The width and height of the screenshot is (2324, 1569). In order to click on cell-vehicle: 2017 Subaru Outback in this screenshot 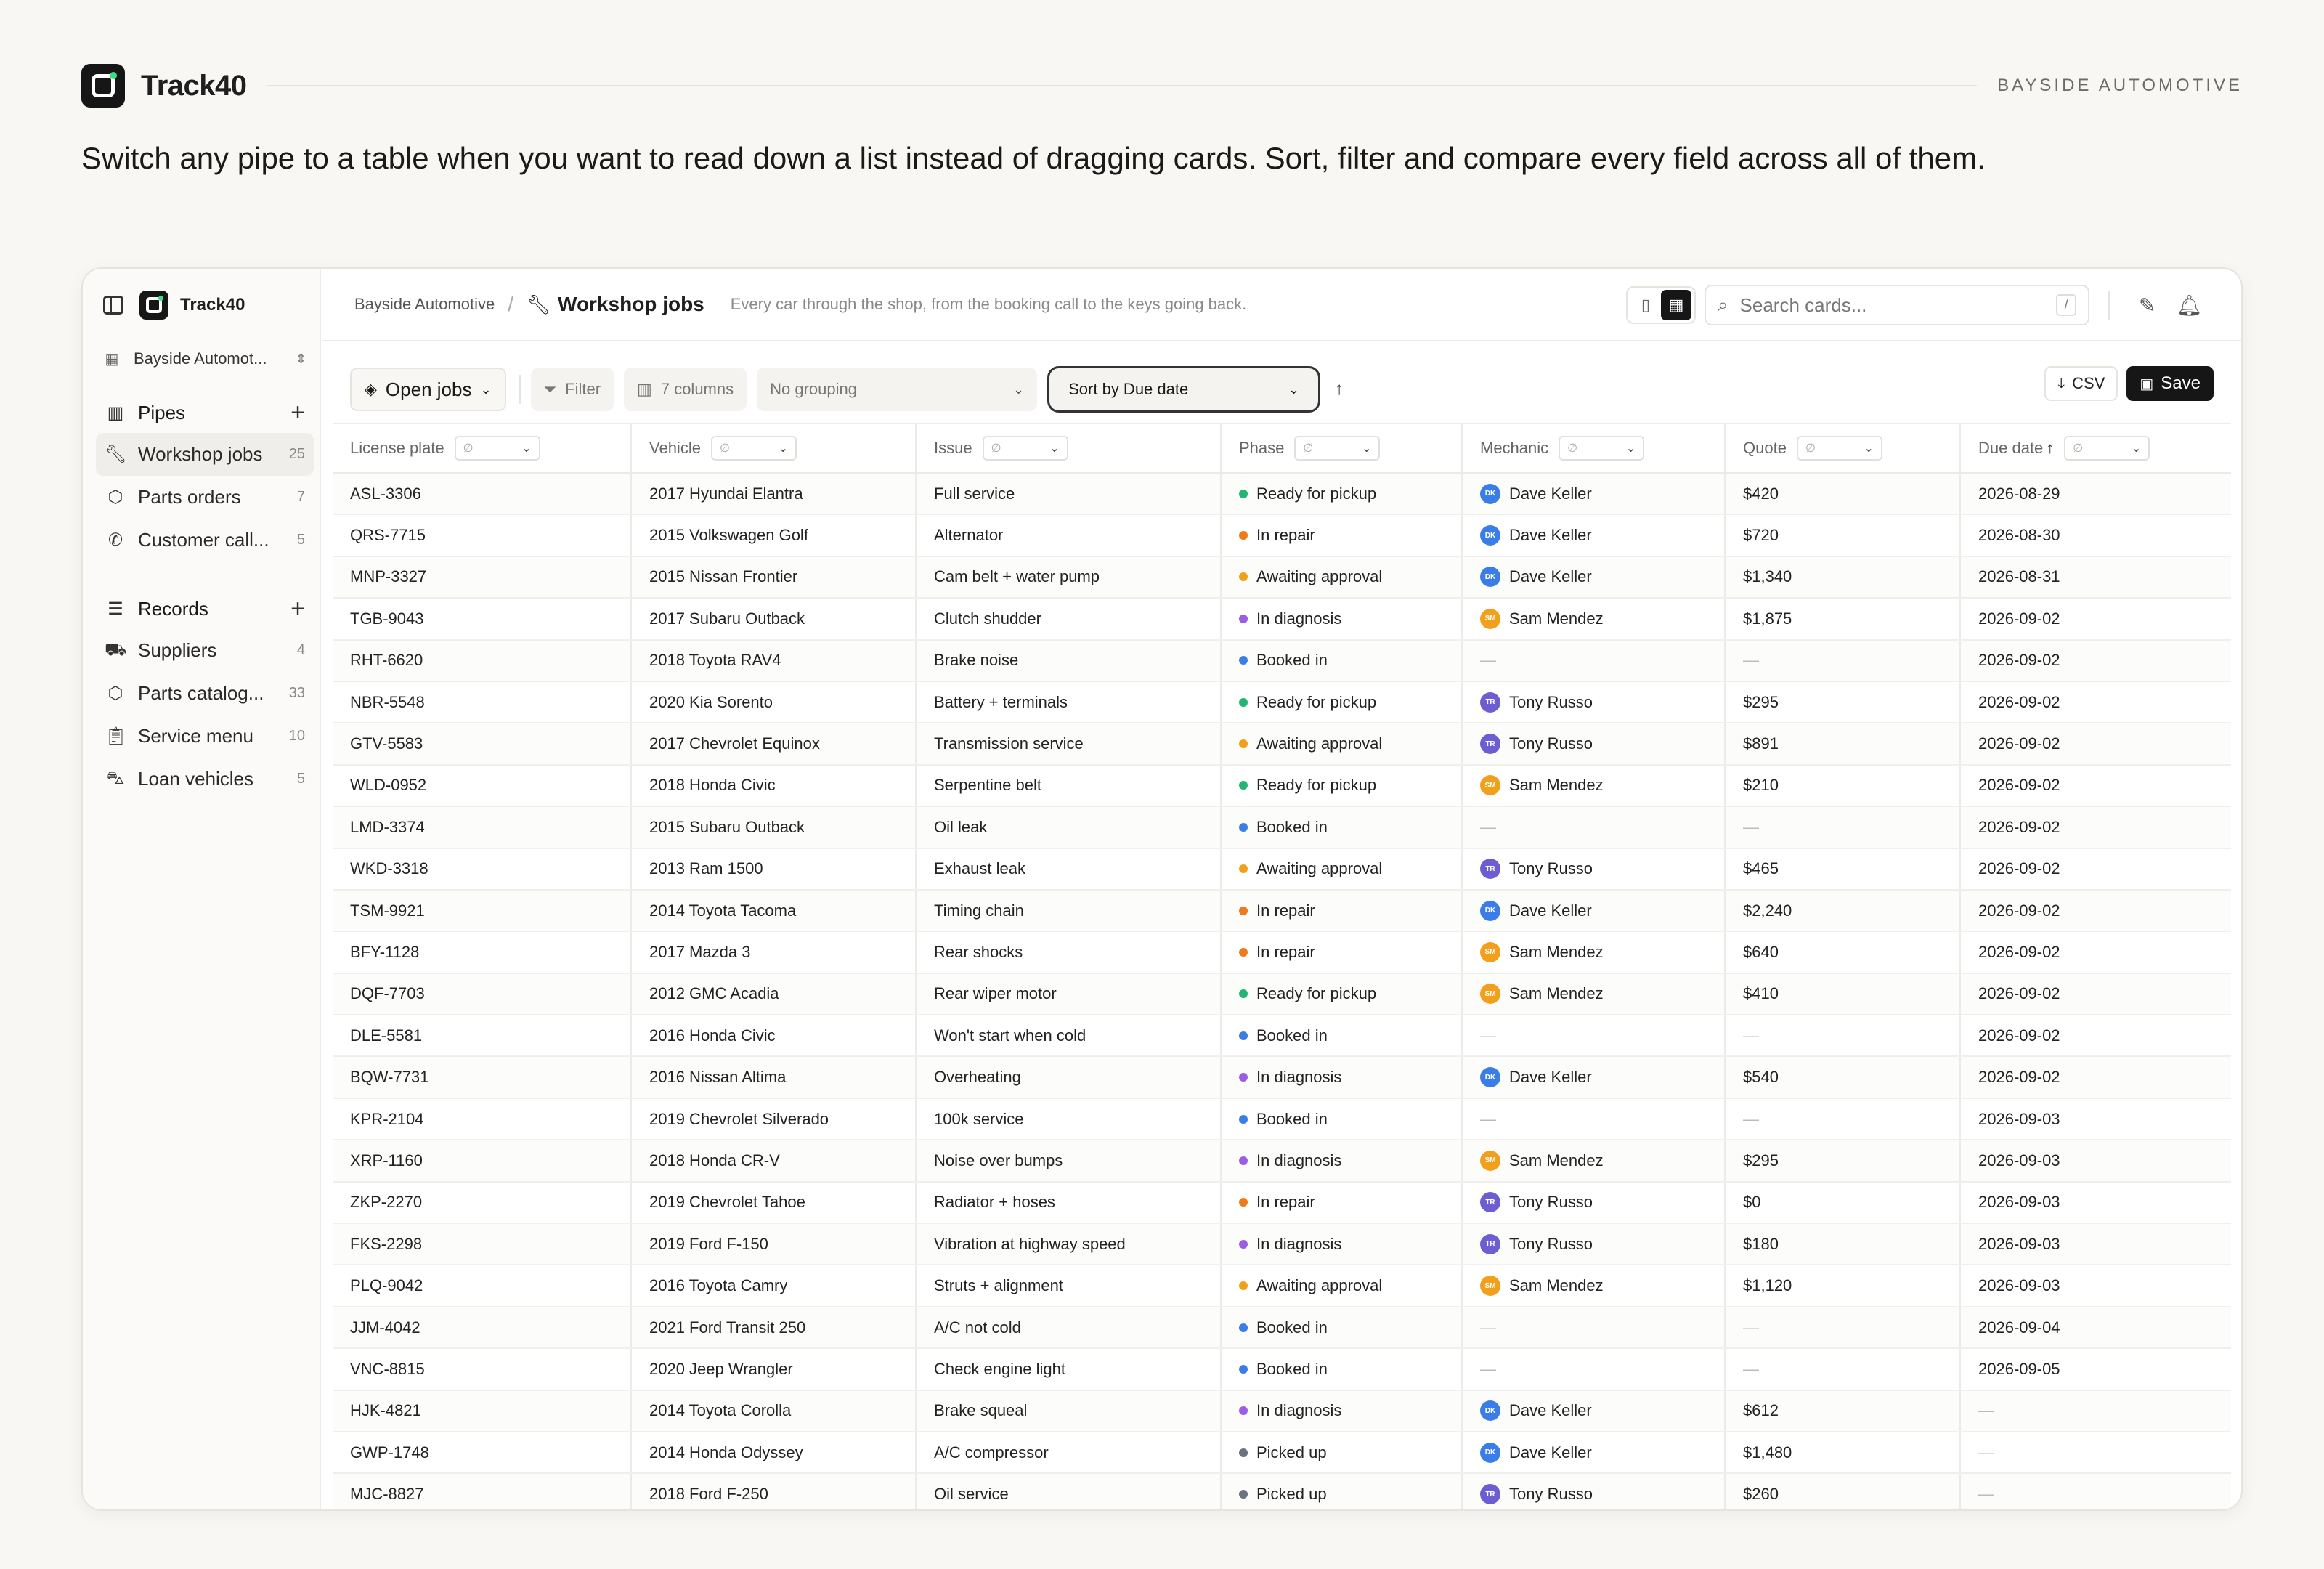, I will do `click(774, 619)`.